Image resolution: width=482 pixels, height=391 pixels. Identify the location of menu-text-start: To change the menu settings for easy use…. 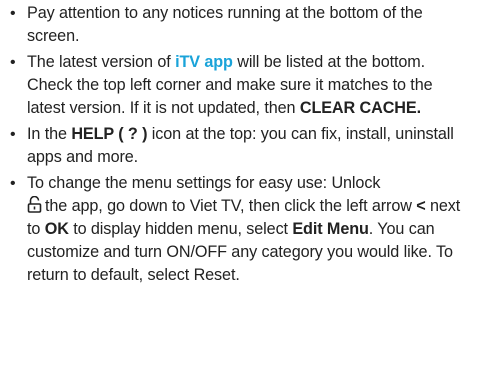
(204, 183).